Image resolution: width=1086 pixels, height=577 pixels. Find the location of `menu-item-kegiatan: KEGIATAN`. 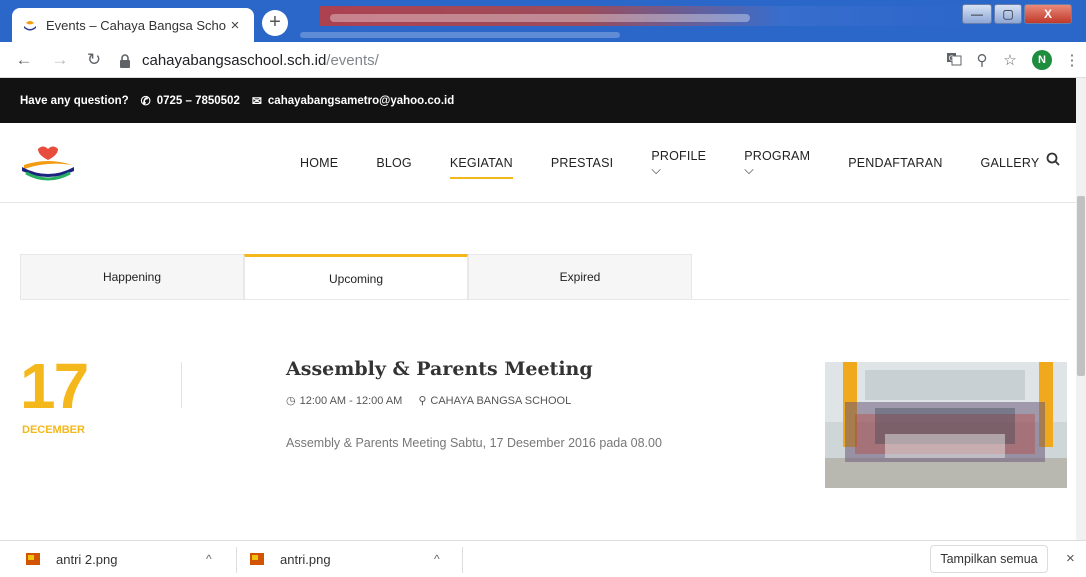

menu-item-kegiatan: KEGIATAN is located at coordinates (481, 163).